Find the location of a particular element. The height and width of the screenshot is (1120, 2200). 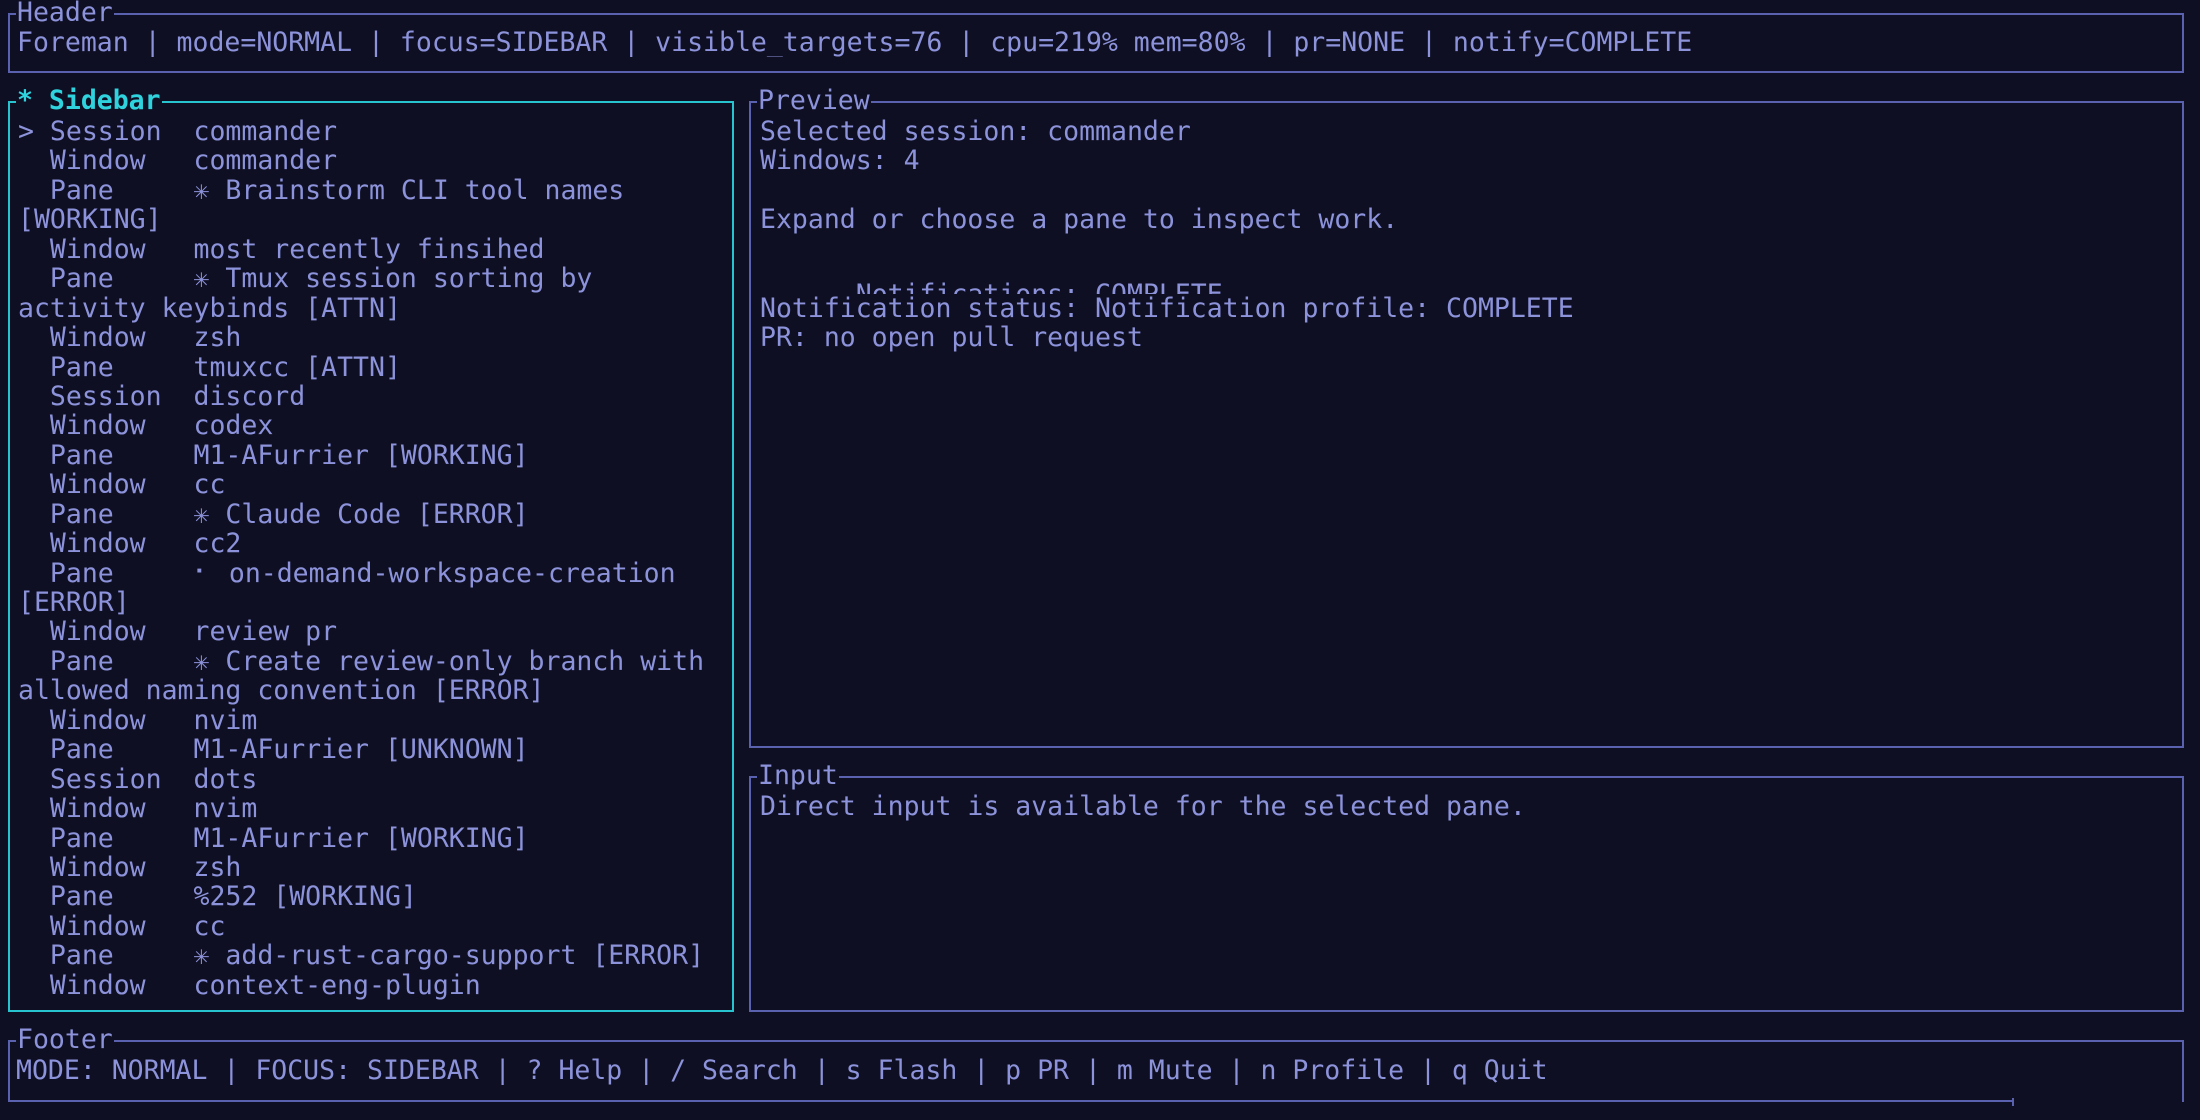

footer-corner-mark is located at coordinates (2013, 1102).